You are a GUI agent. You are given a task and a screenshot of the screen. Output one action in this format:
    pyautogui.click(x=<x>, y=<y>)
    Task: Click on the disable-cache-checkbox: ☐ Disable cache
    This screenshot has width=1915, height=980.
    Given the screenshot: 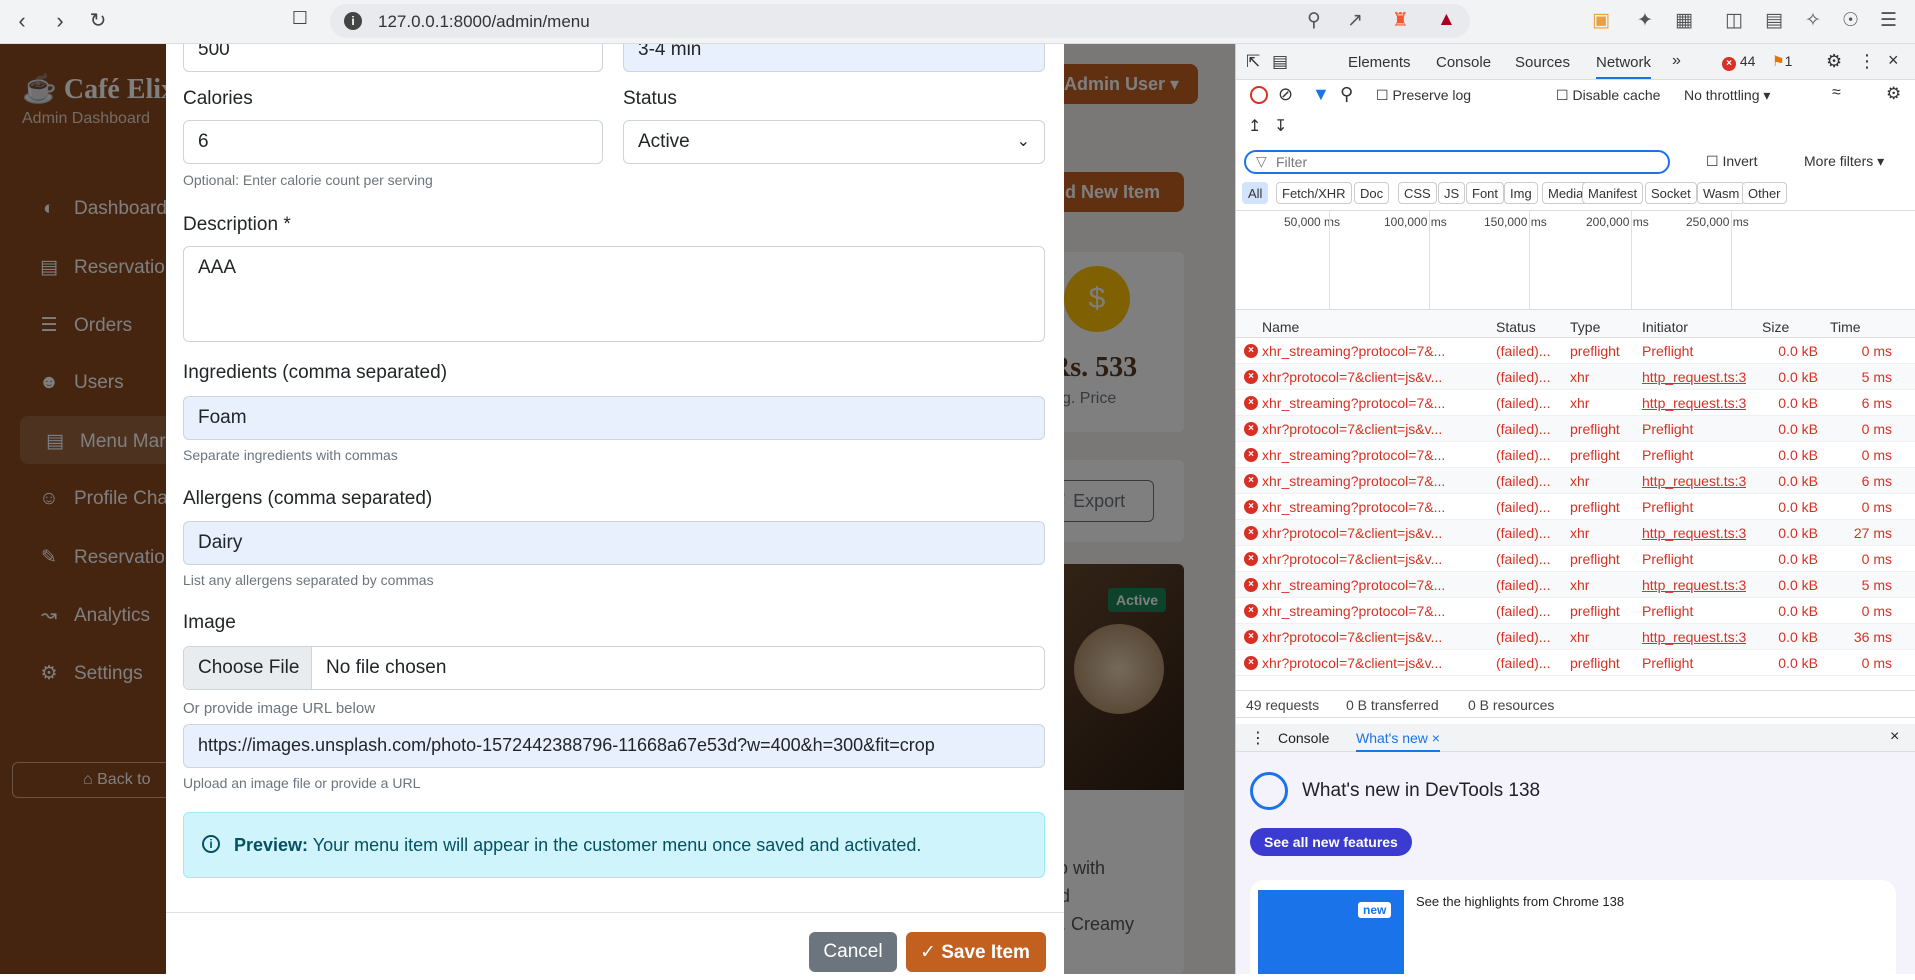 What is the action you would take?
    pyautogui.click(x=1608, y=95)
    